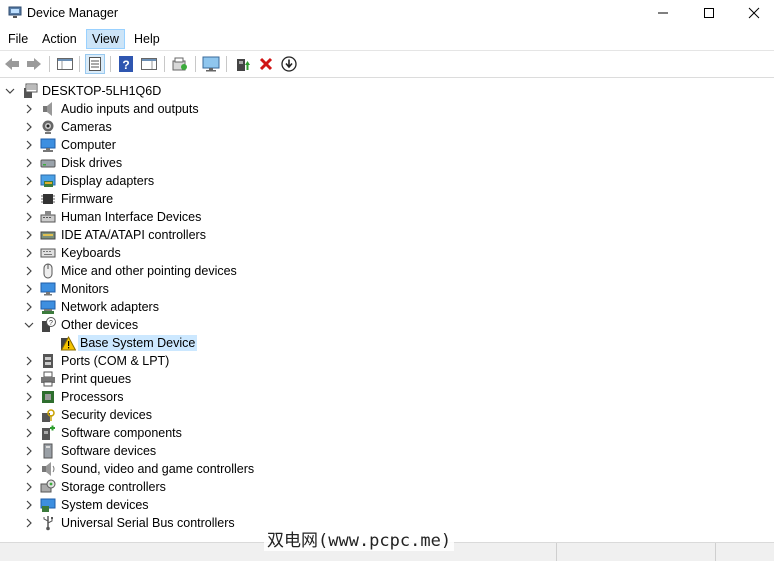  Describe the element at coordinates (149, 64) in the screenshot. I see `action-pane-icon` at that location.